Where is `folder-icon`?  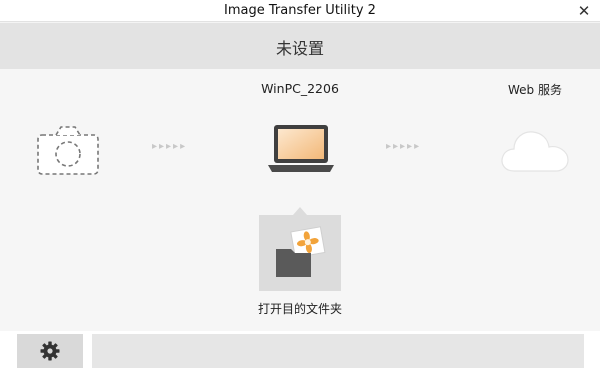 folder-icon is located at coordinates (301, 251).